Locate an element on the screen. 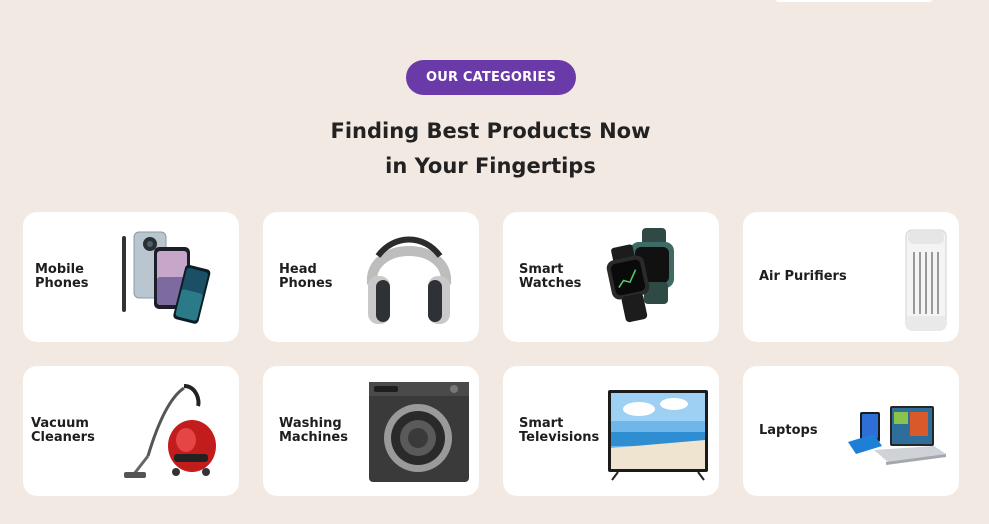  smartphones-icon is located at coordinates (171, 277).